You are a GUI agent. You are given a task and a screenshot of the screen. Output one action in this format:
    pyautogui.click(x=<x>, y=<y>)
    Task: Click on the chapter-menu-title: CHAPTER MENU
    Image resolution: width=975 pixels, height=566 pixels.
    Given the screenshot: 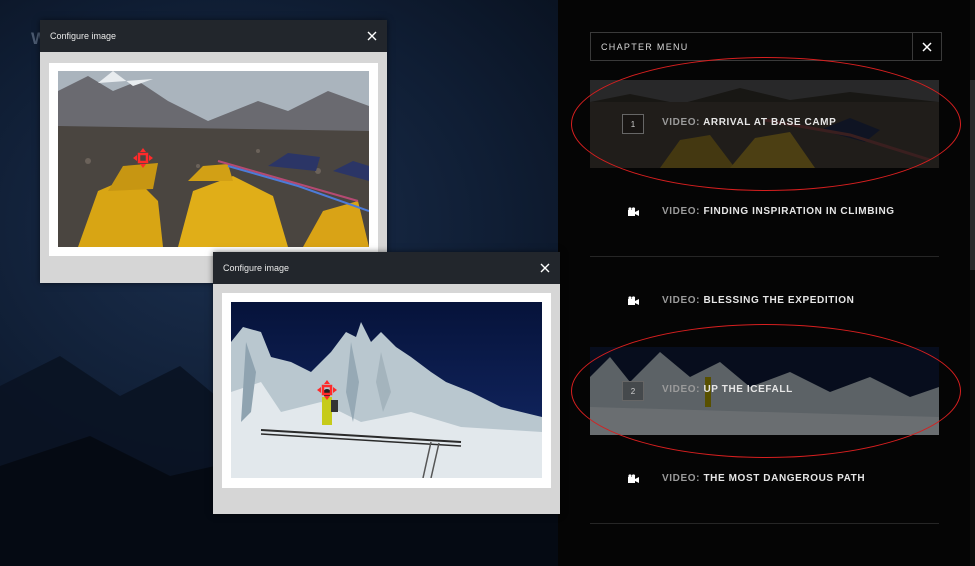 What is the action you would take?
    pyautogui.click(x=645, y=46)
    